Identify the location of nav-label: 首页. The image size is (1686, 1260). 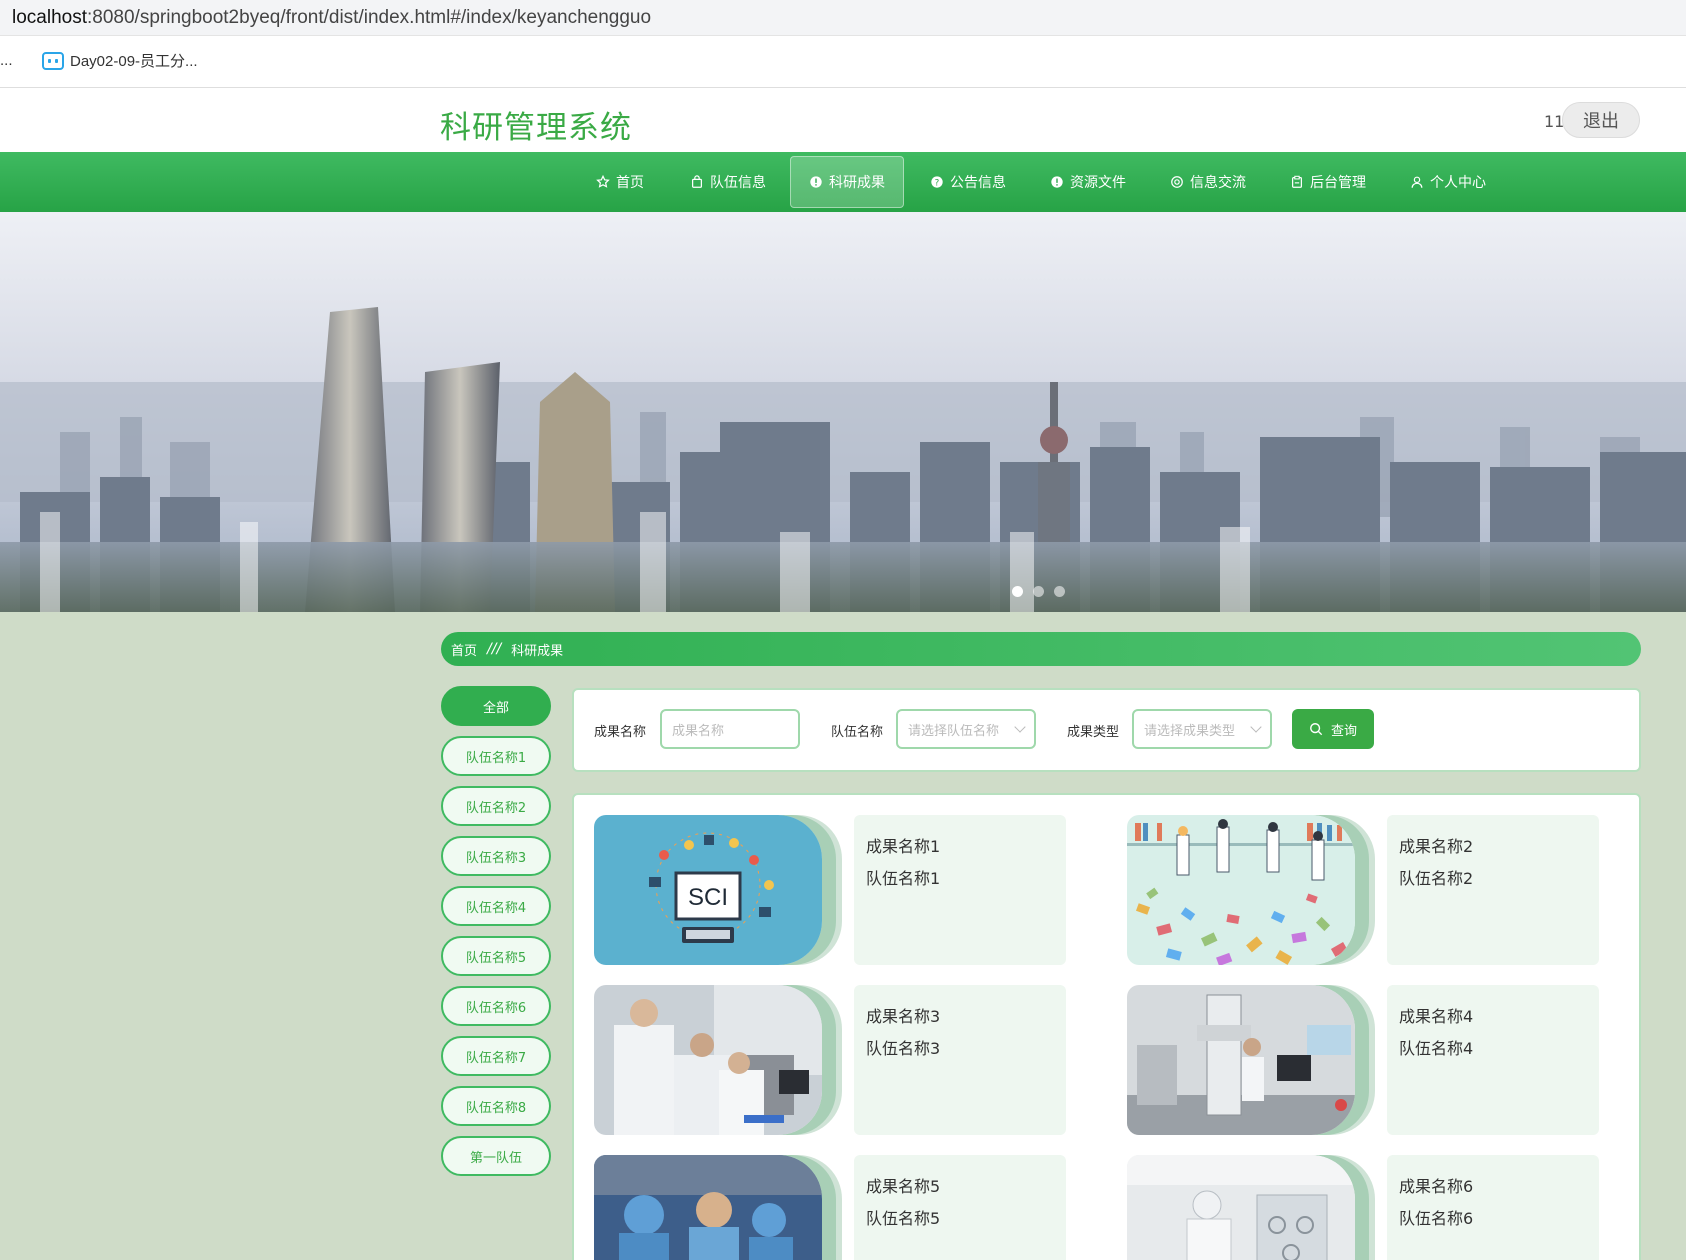
(630, 183).